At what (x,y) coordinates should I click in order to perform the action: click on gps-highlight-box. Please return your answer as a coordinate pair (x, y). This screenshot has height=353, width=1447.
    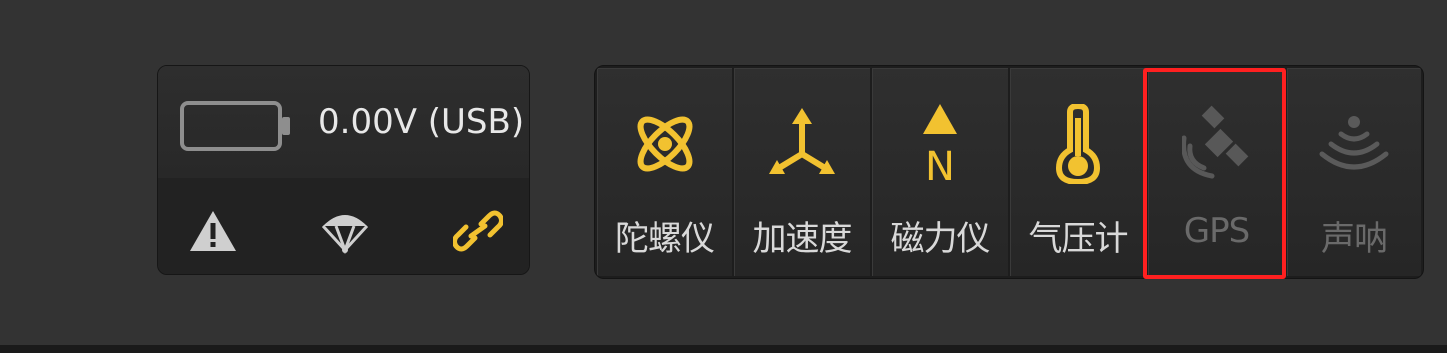
    Looking at the image, I should click on (1214, 173).